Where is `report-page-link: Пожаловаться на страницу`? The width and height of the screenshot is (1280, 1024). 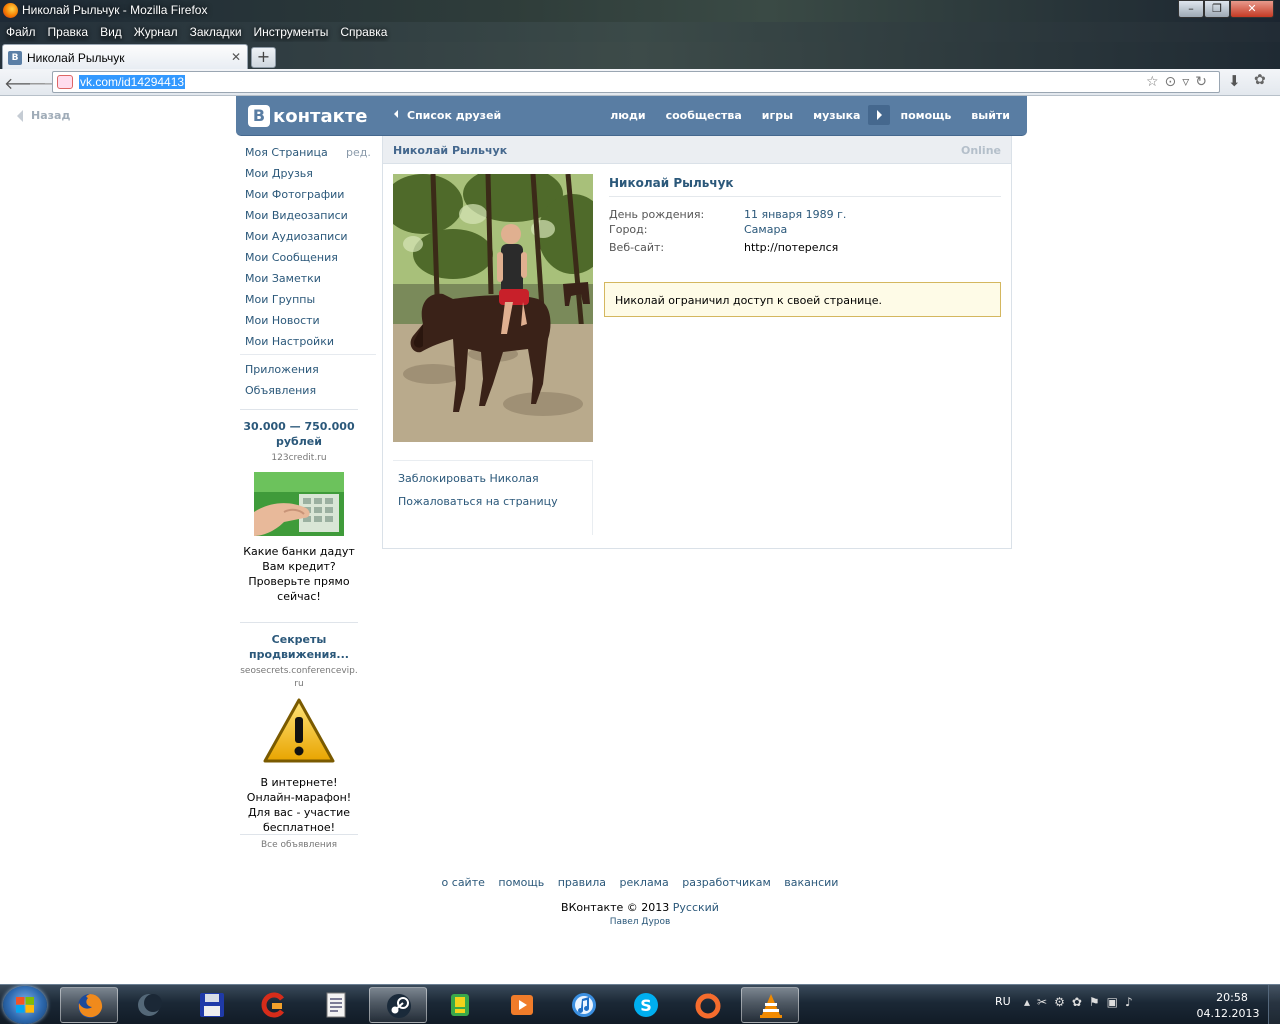 report-page-link: Пожаловаться на страницу is located at coordinates (478, 501).